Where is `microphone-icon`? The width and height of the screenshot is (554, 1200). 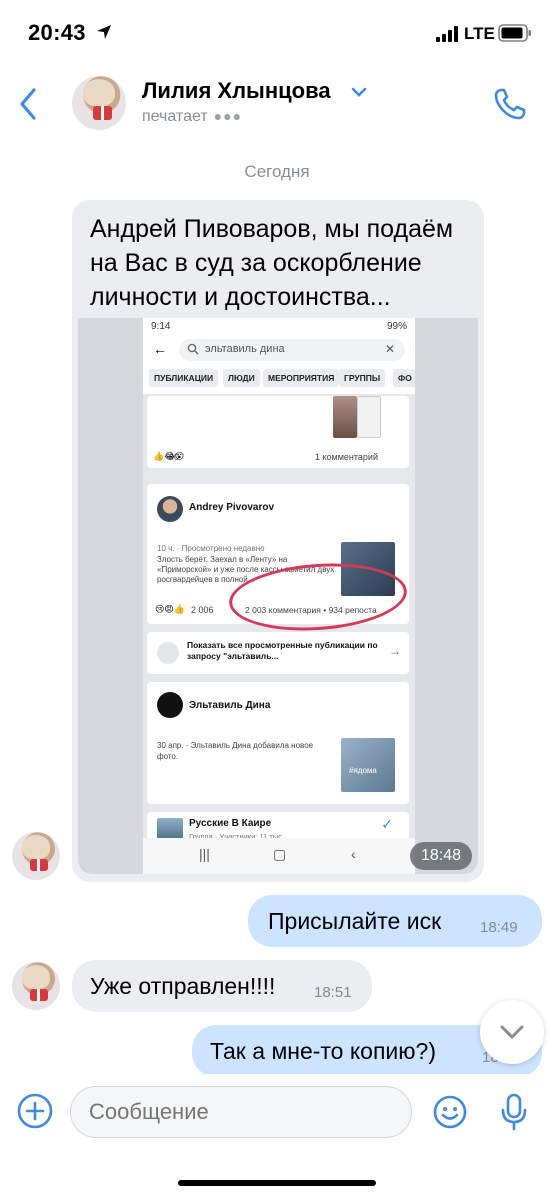
microphone-icon is located at coordinates (514, 1112).